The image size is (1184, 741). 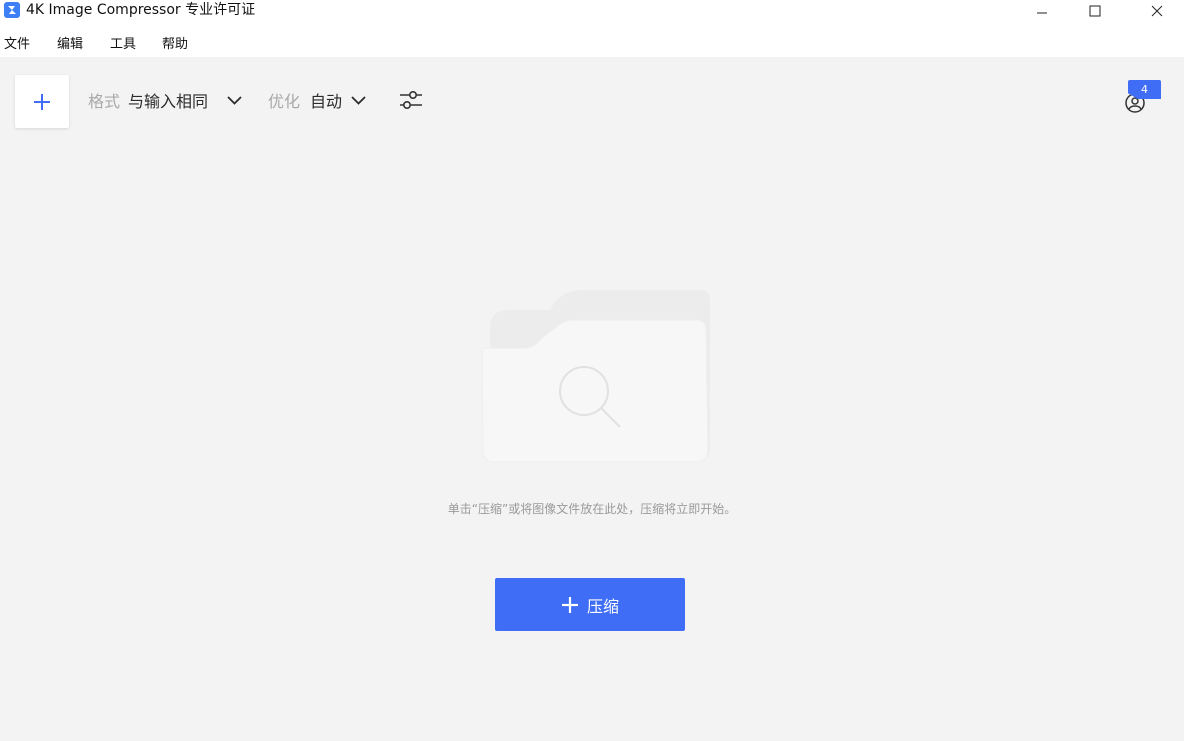 What do you see at coordinates (17, 45) in the screenshot?
I see `menu-file: 文件` at bounding box center [17, 45].